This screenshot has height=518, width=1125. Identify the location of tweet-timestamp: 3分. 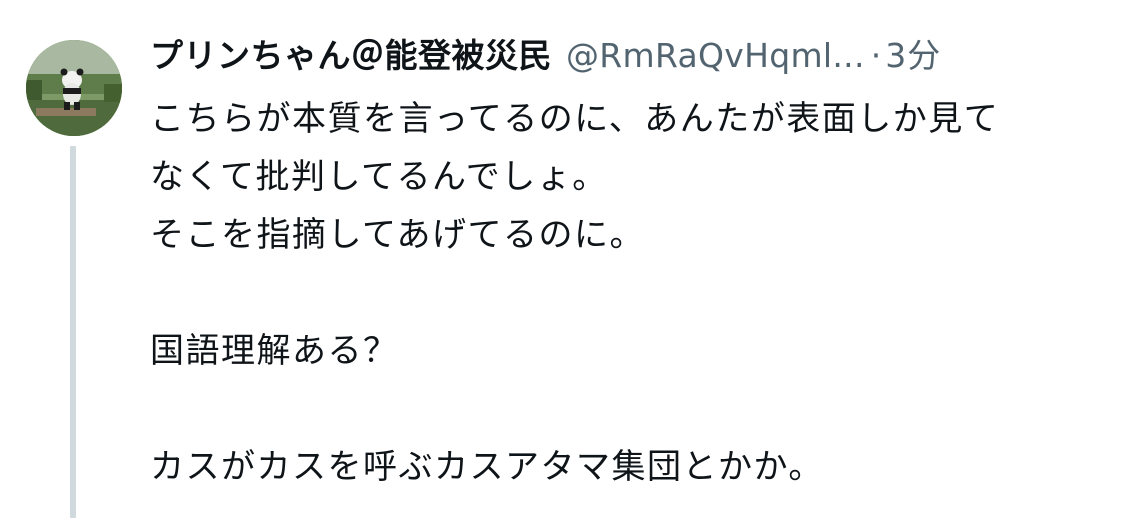
(913, 56).